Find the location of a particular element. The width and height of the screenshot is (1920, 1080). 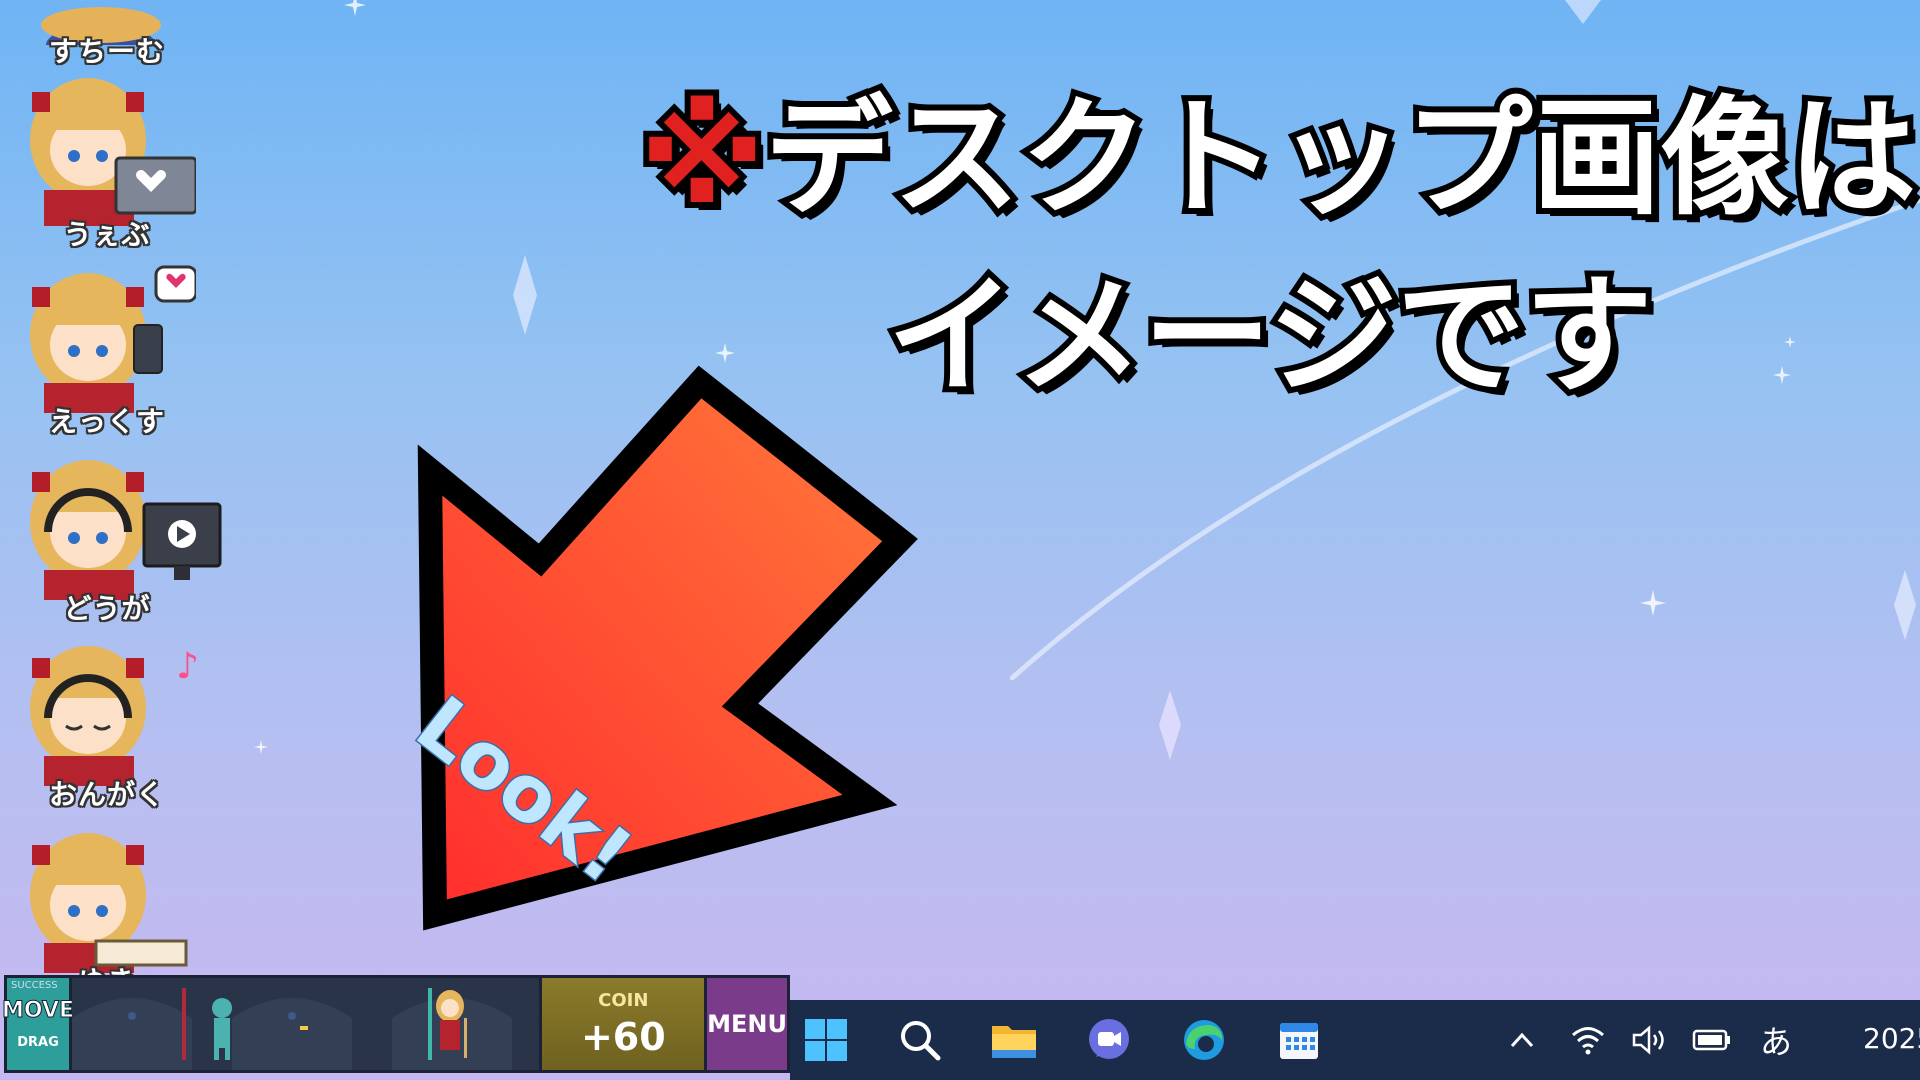

music-girl-headphones-icon: ♪ is located at coordinates (112, 713).